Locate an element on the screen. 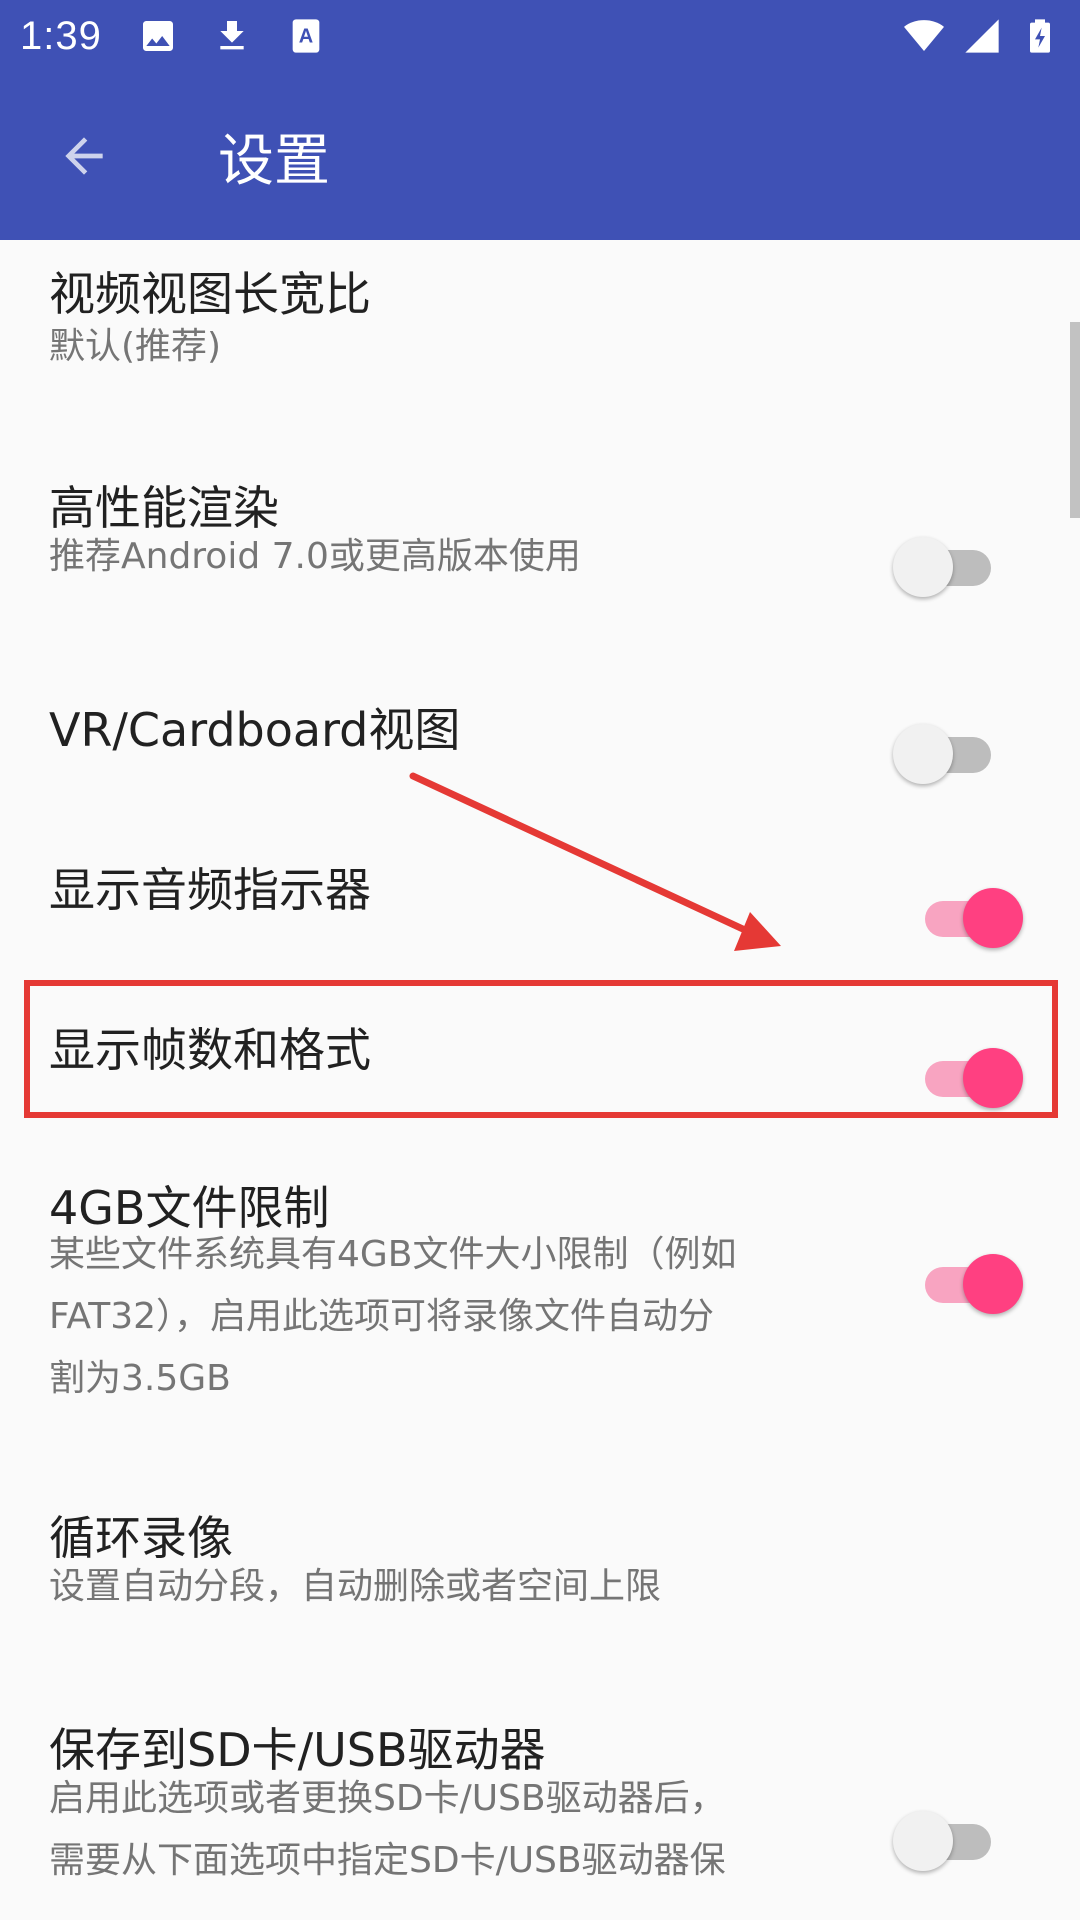 The image size is (1080, 1920). status-bar: 1:39 A is located at coordinates (540, 36).